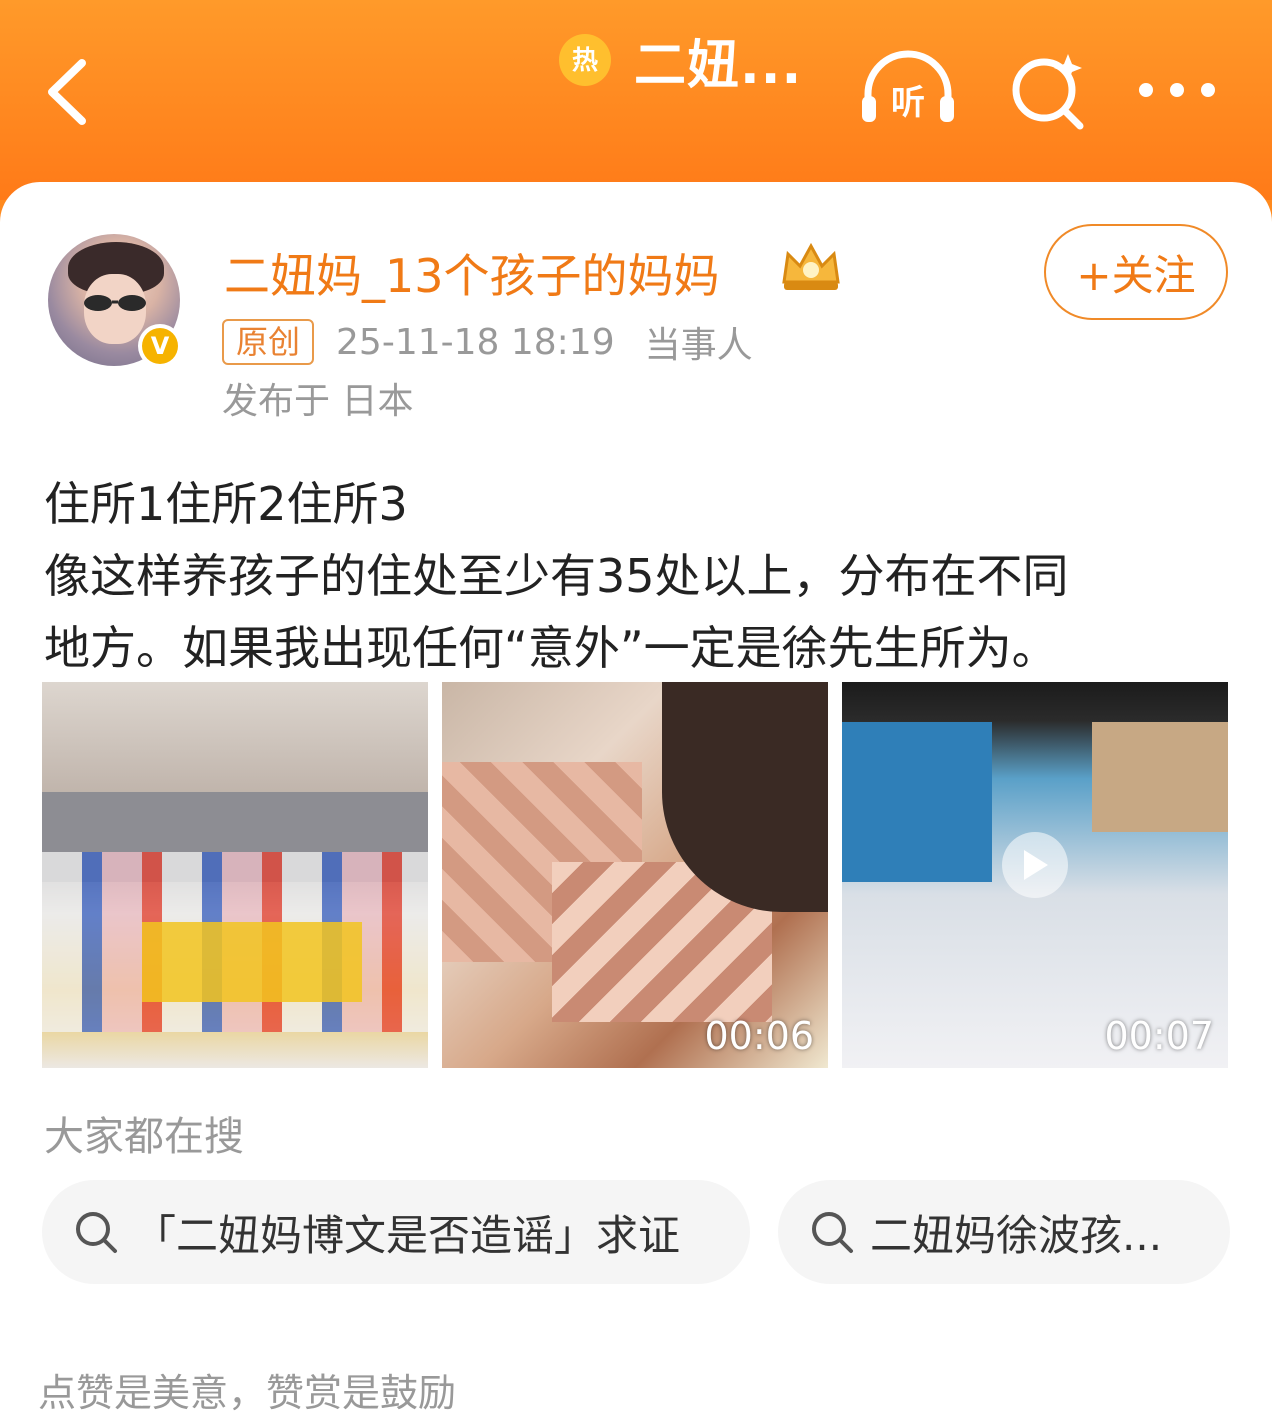 The image size is (1272, 1422). What do you see at coordinates (407, 1235) in the screenshot?
I see `search-chip-label: 「二妞妈博文是否造谣」求证` at bounding box center [407, 1235].